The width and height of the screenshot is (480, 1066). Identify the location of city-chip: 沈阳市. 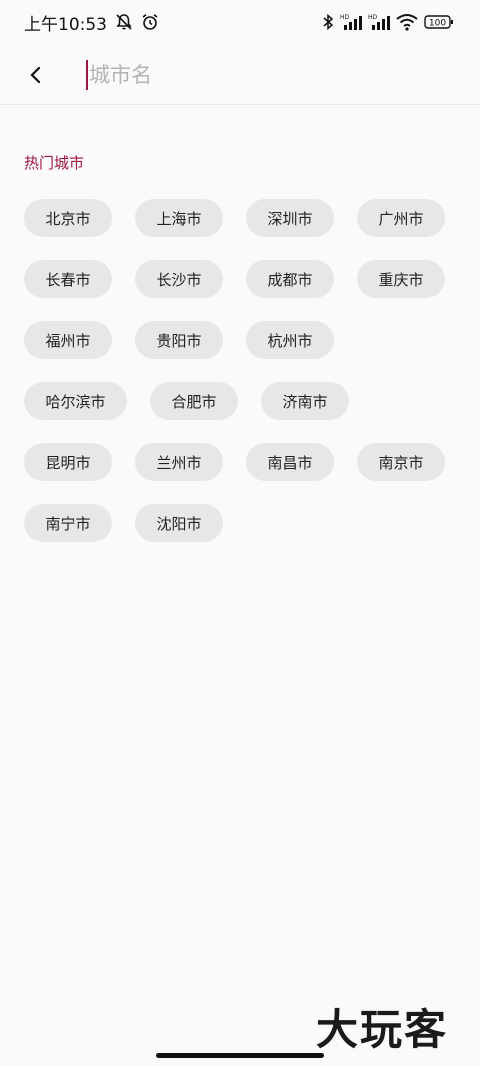
(179, 523).